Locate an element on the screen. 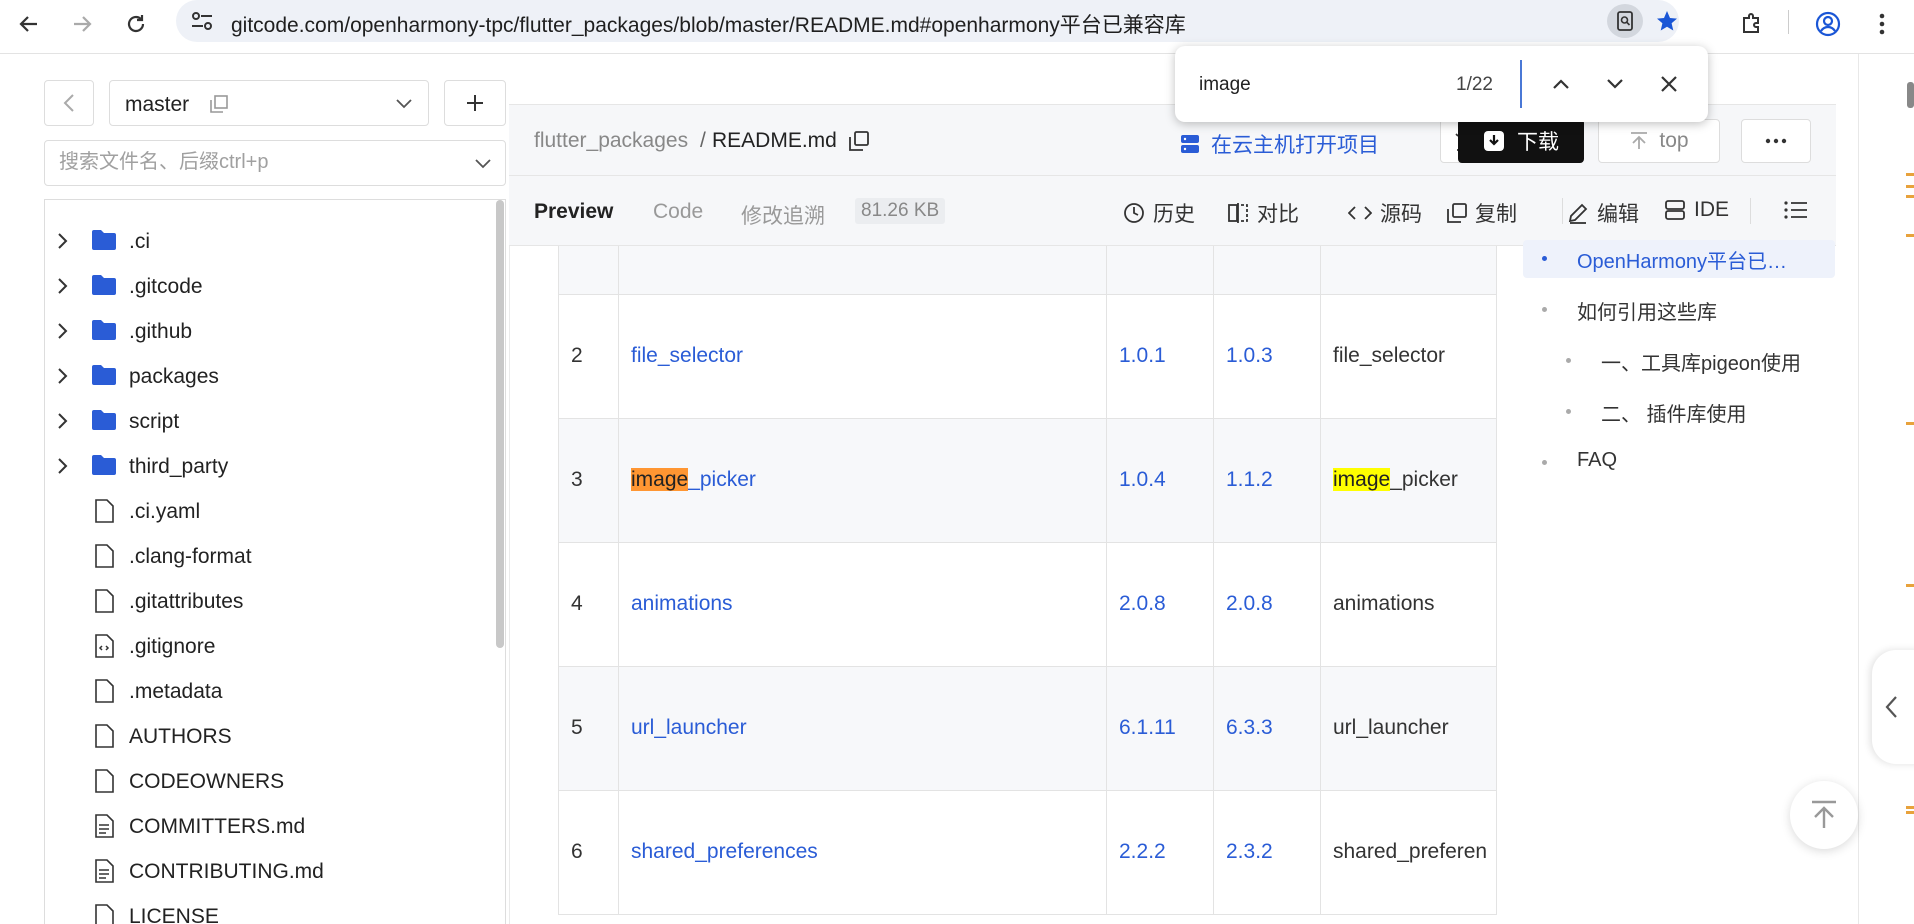  tree-file-item: CONTRIBUTING.md is located at coordinates (265, 871).